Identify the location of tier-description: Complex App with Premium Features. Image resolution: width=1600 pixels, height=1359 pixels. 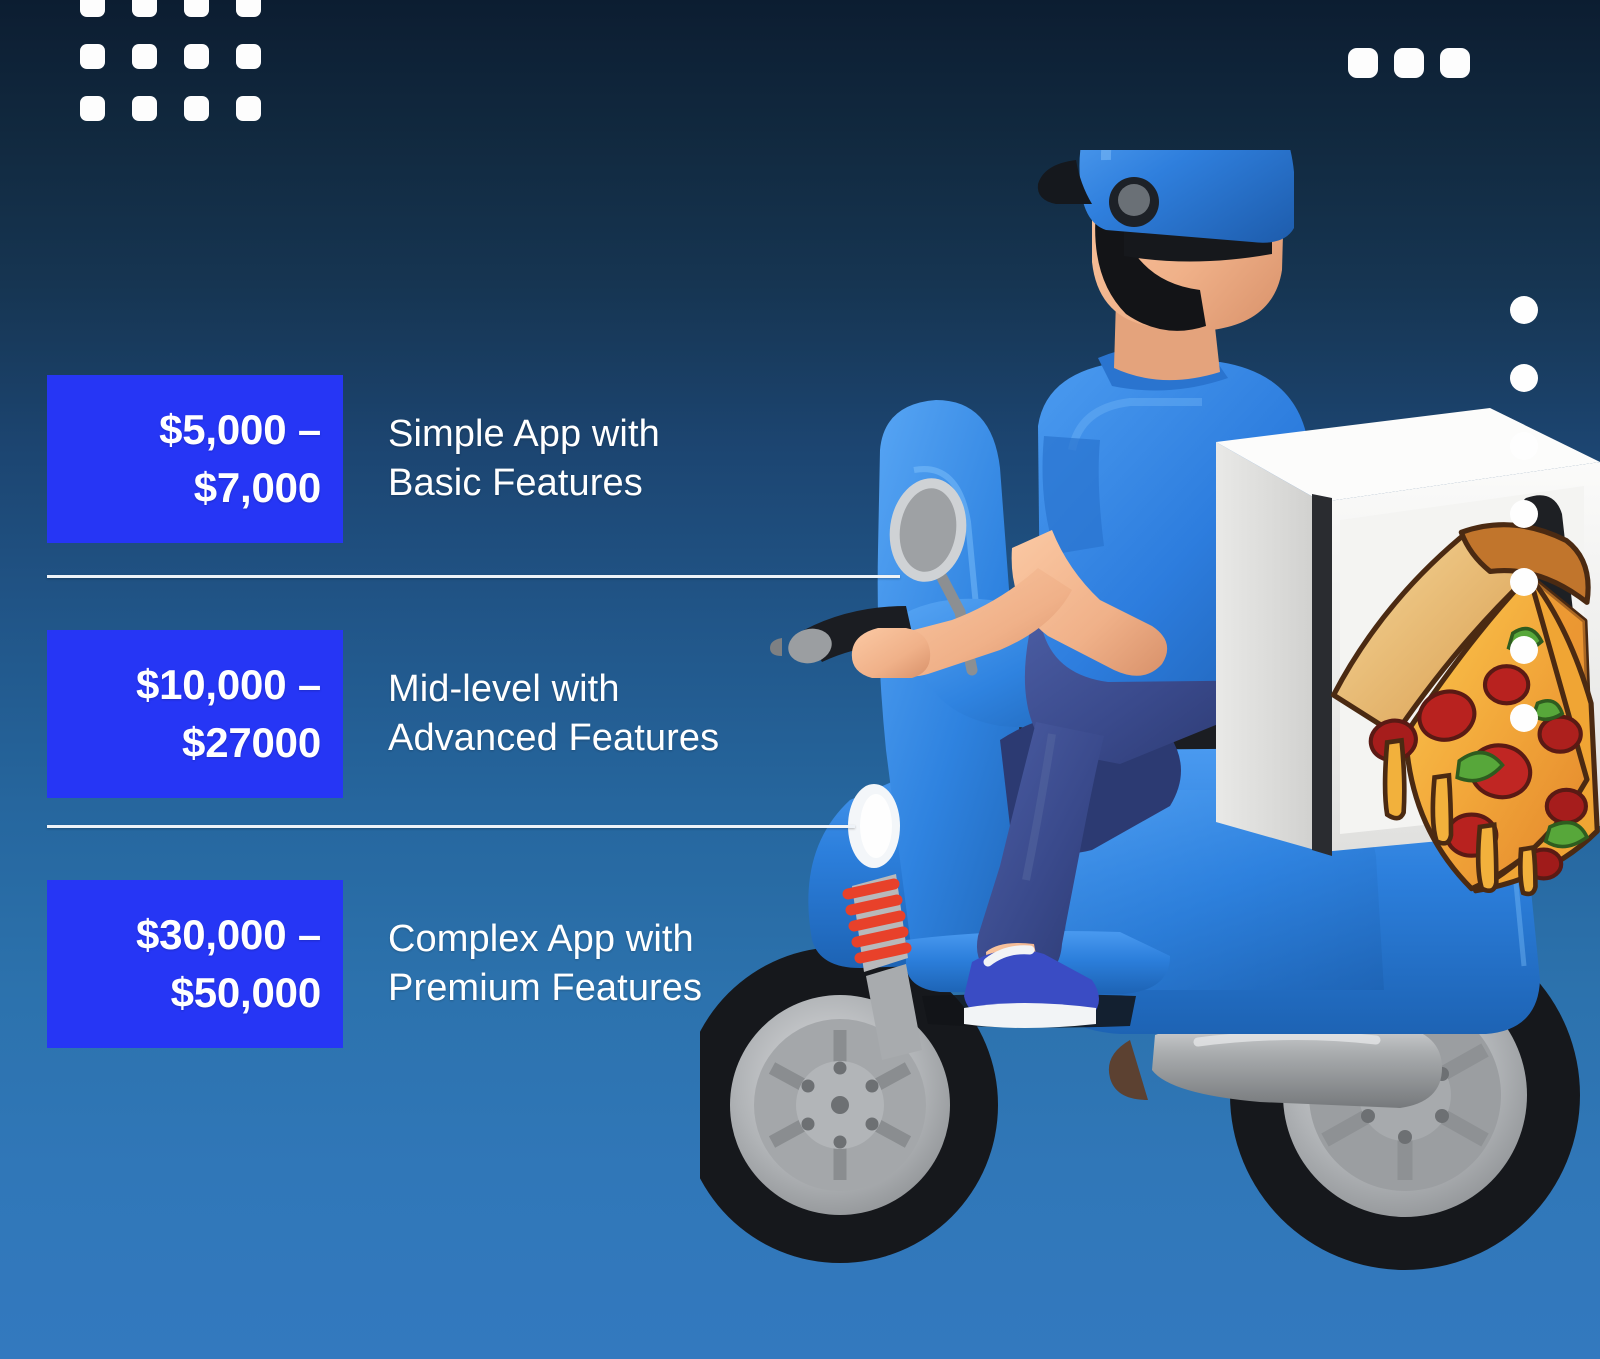
(545, 963).